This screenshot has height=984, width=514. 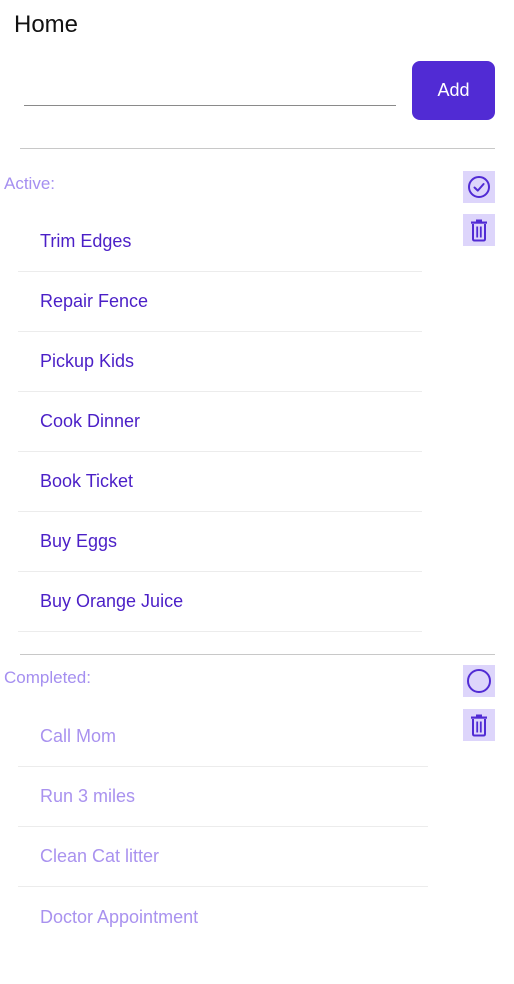 I want to click on completed-list-item: Run 3 miles, so click(x=223, y=797).